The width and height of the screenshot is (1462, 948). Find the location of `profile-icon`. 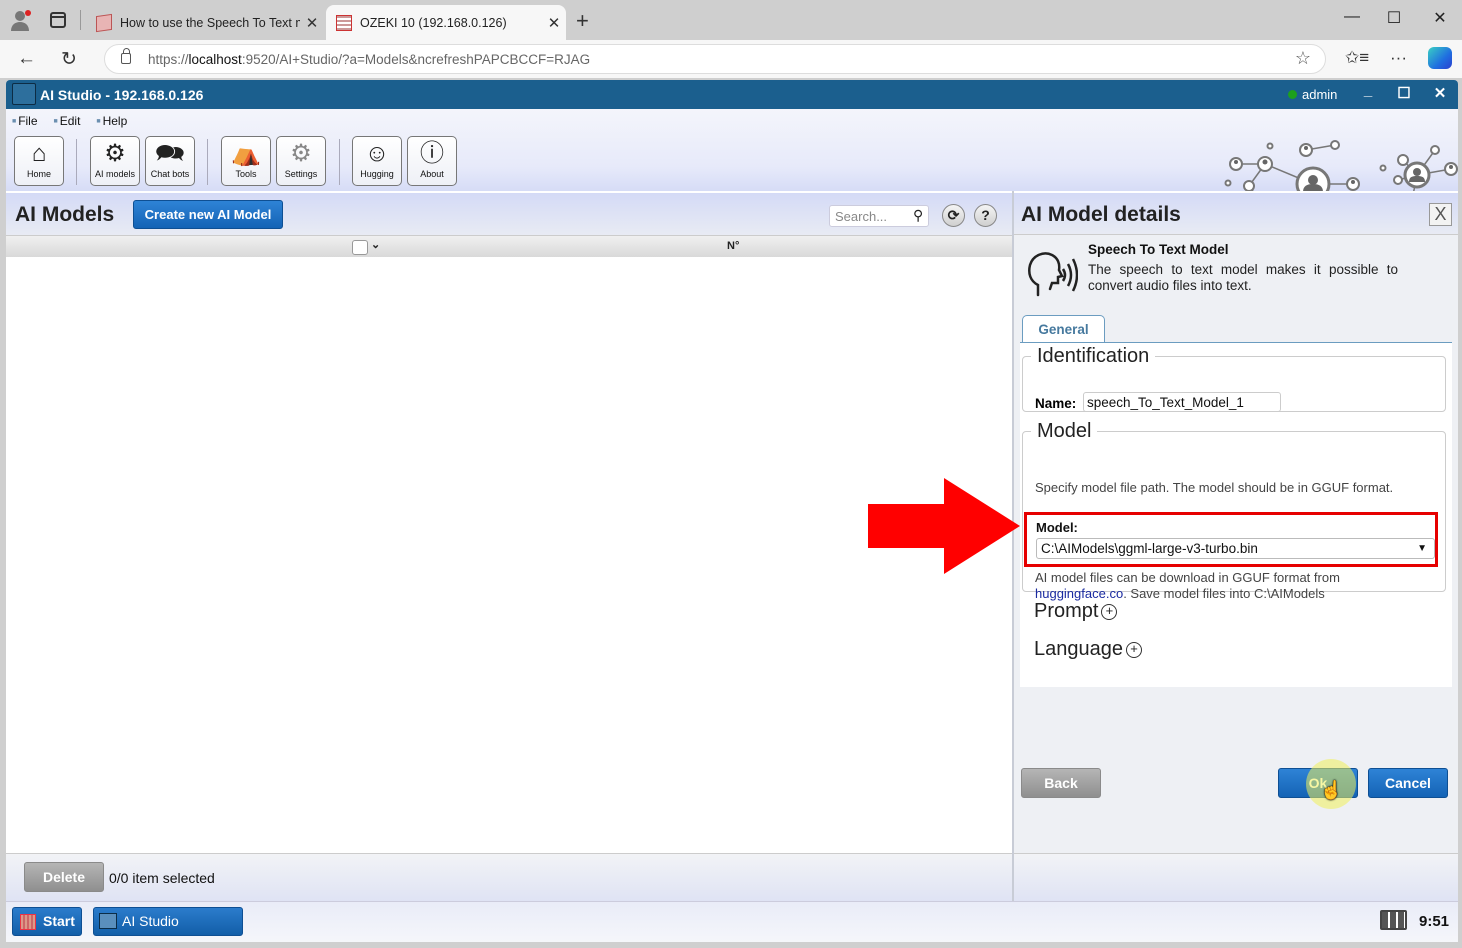

profile-icon is located at coordinates (21, 20).